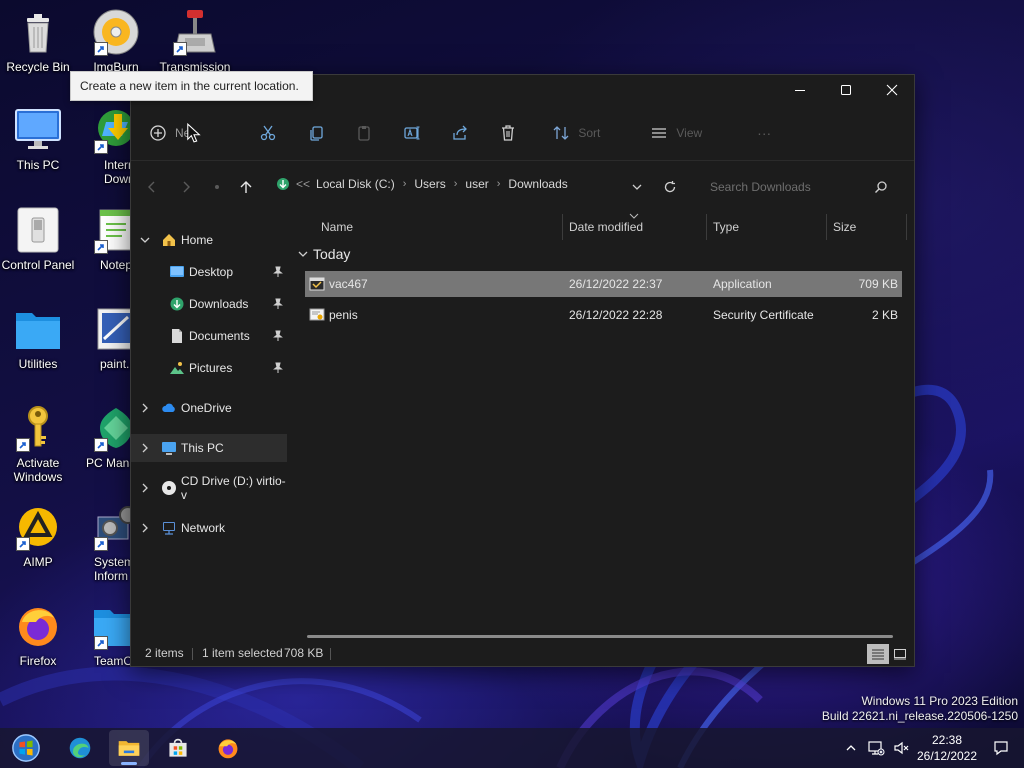 Image resolution: width=1024 pixels, height=768 pixels. I want to click on recent-locations-button, so click(217, 187).